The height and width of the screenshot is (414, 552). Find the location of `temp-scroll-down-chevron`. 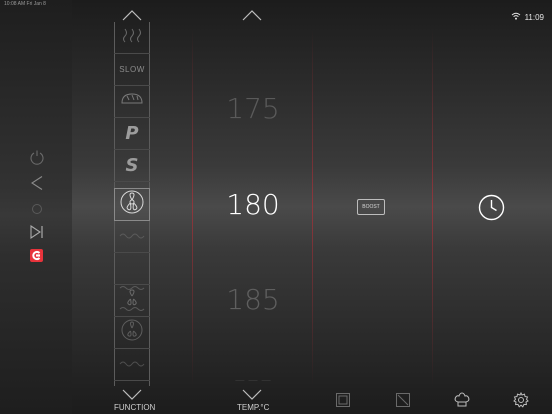

temp-scroll-down-chevron is located at coordinates (252, 395).